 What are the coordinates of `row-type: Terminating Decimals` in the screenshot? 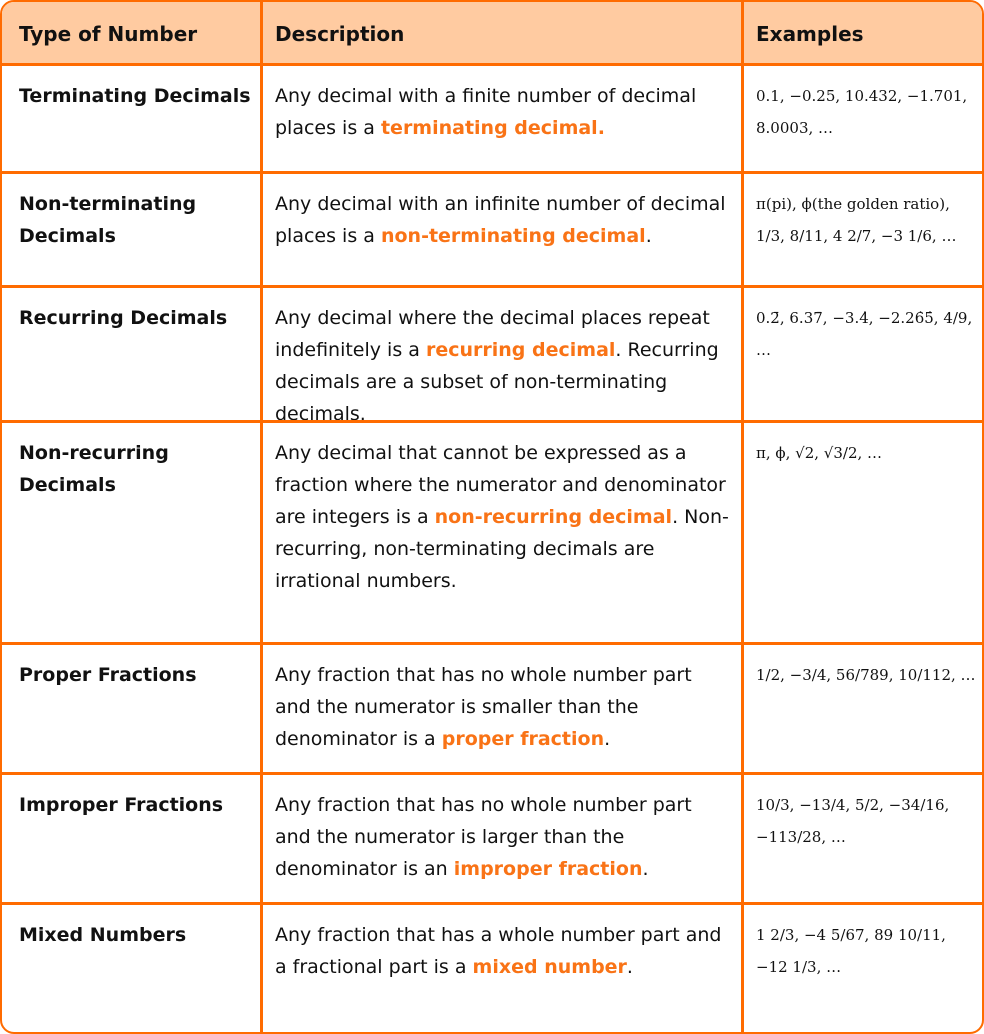 It's located at (132, 118).